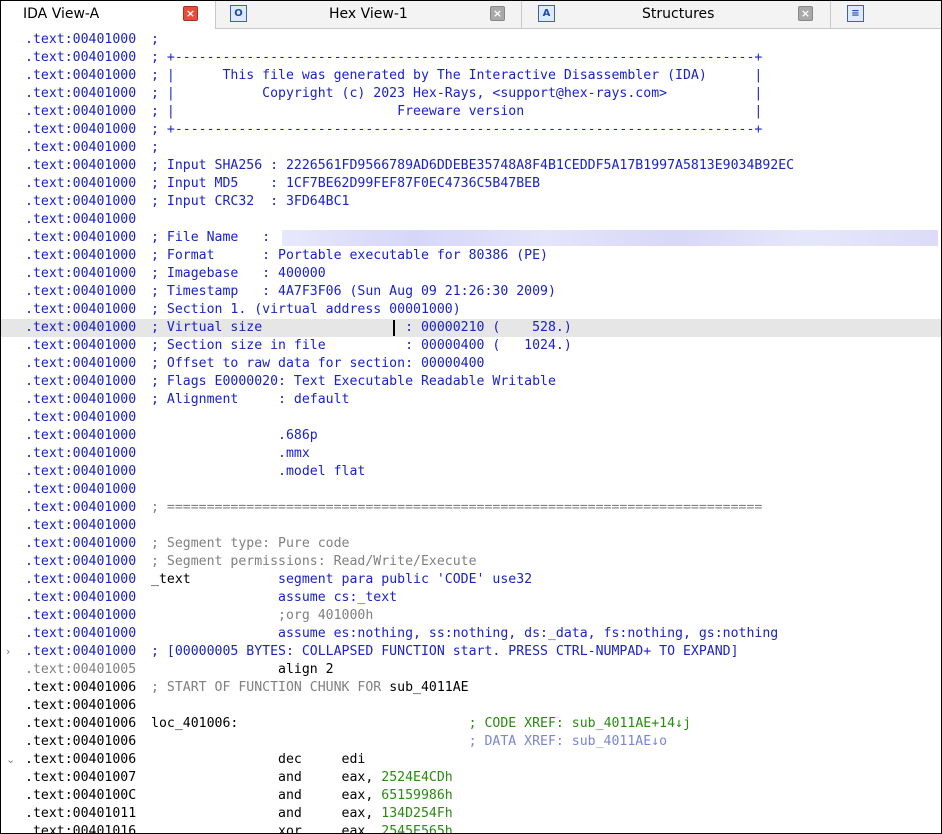 Image resolution: width=942 pixels, height=834 pixels. Describe the element at coordinates (471, 274) in the screenshot. I see `listing-line: .text:00401000 ; Imagebase : 400000` at that location.